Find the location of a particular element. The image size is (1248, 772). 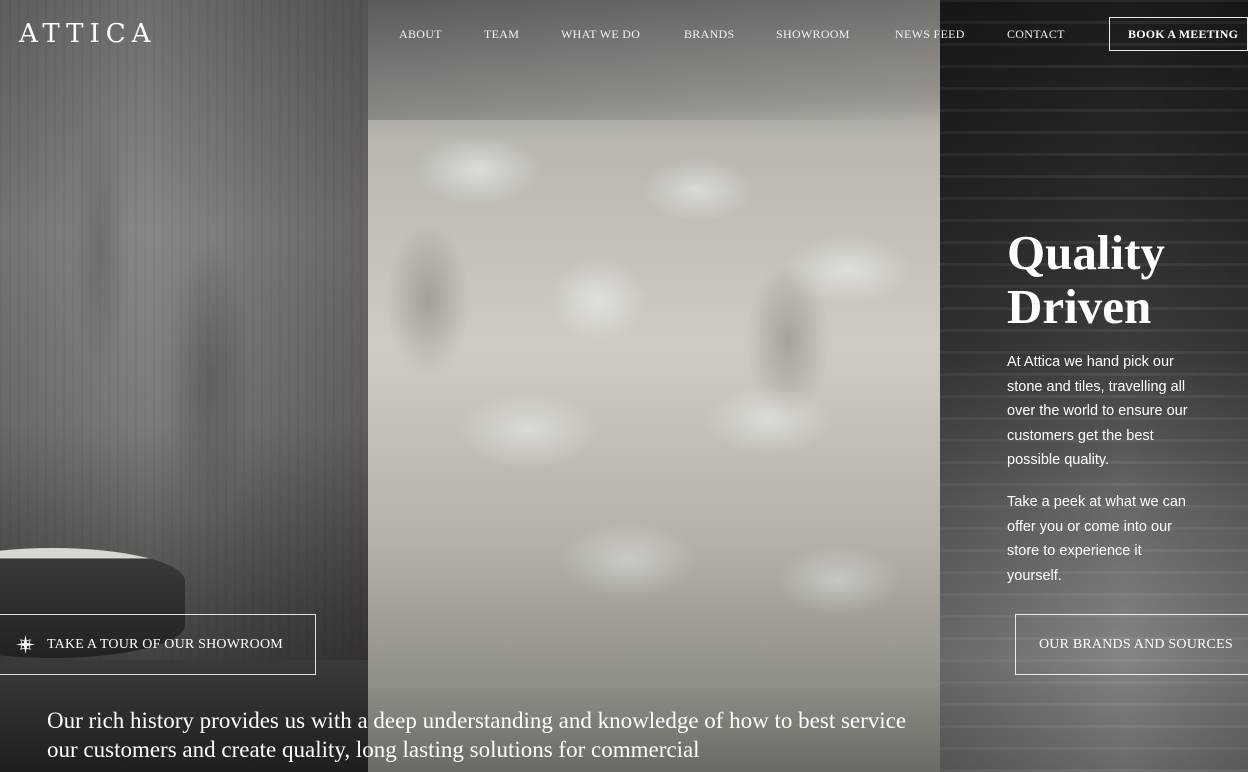

ceiling-shadow is located at coordinates (654, 60).